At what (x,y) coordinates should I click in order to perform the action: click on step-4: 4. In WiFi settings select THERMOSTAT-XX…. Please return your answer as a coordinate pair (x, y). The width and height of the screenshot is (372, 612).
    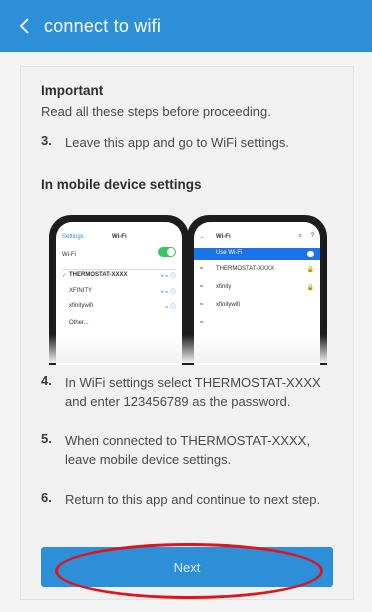
    Looking at the image, I should click on (191, 392).